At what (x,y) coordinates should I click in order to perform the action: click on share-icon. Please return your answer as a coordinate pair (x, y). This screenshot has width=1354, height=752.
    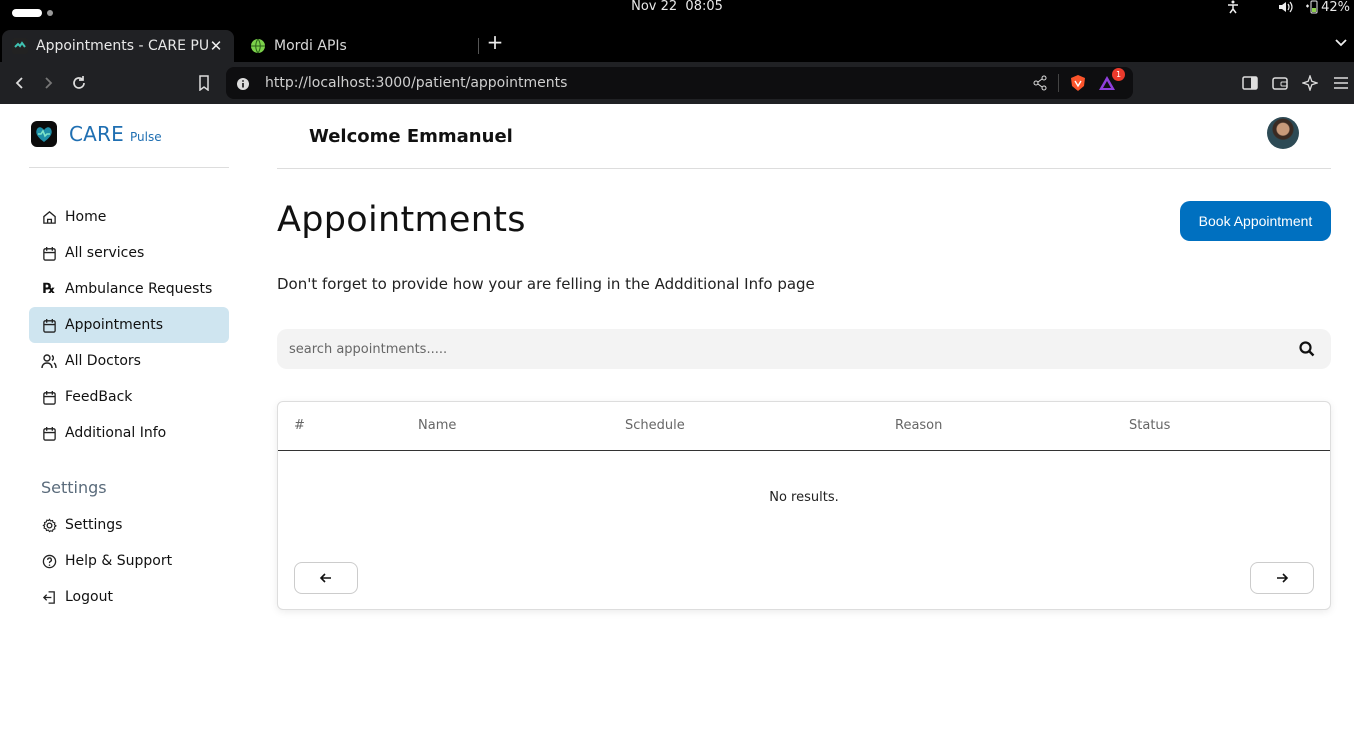
    Looking at the image, I should click on (1040, 83).